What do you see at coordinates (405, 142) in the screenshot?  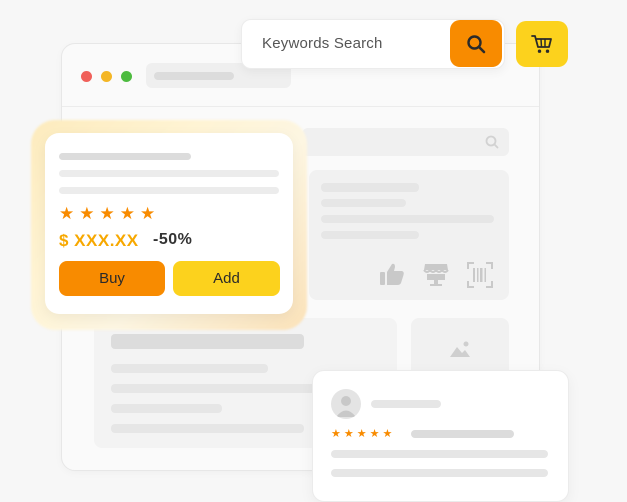 I see `inner-search-bar` at bounding box center [405, 142].